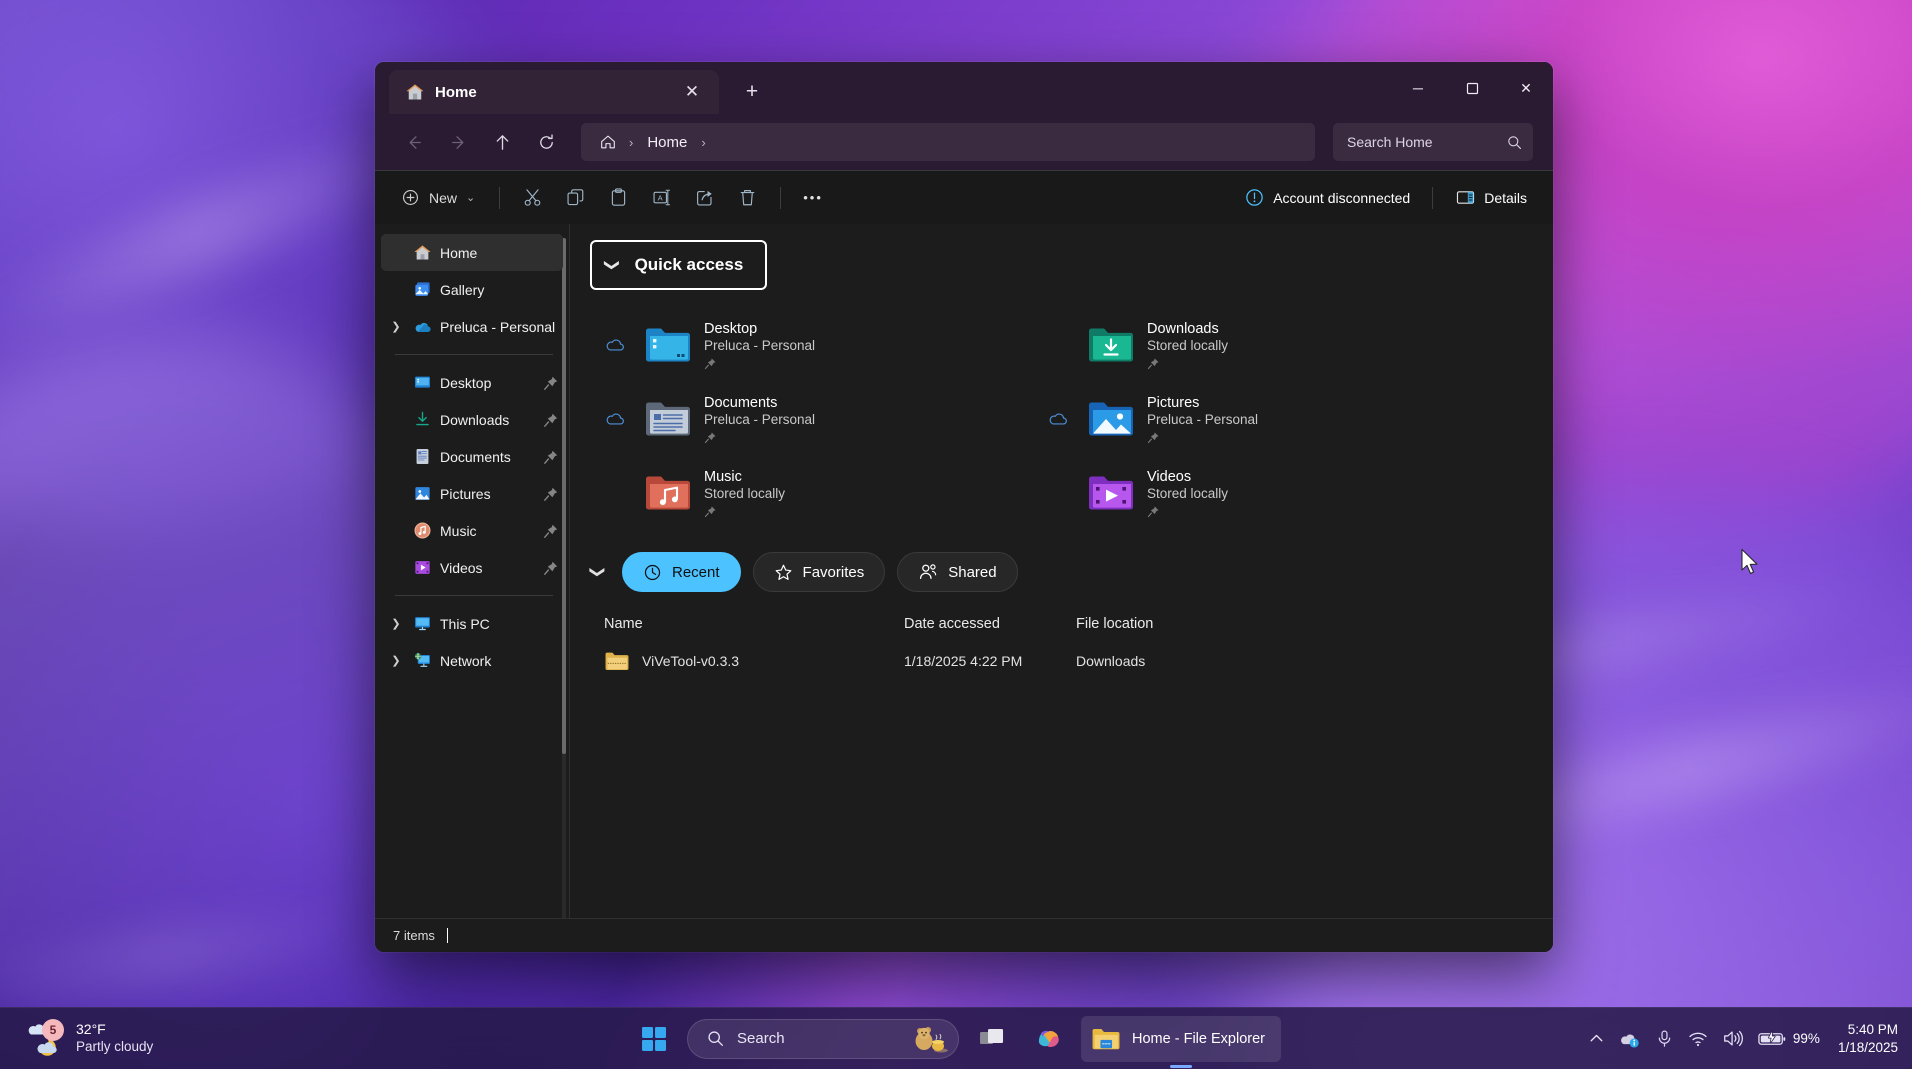 The image size is (1912, 1069). Describe the element at coordinates (668, 419) in the screenshot. I see `documents-folder-icon` at that location.